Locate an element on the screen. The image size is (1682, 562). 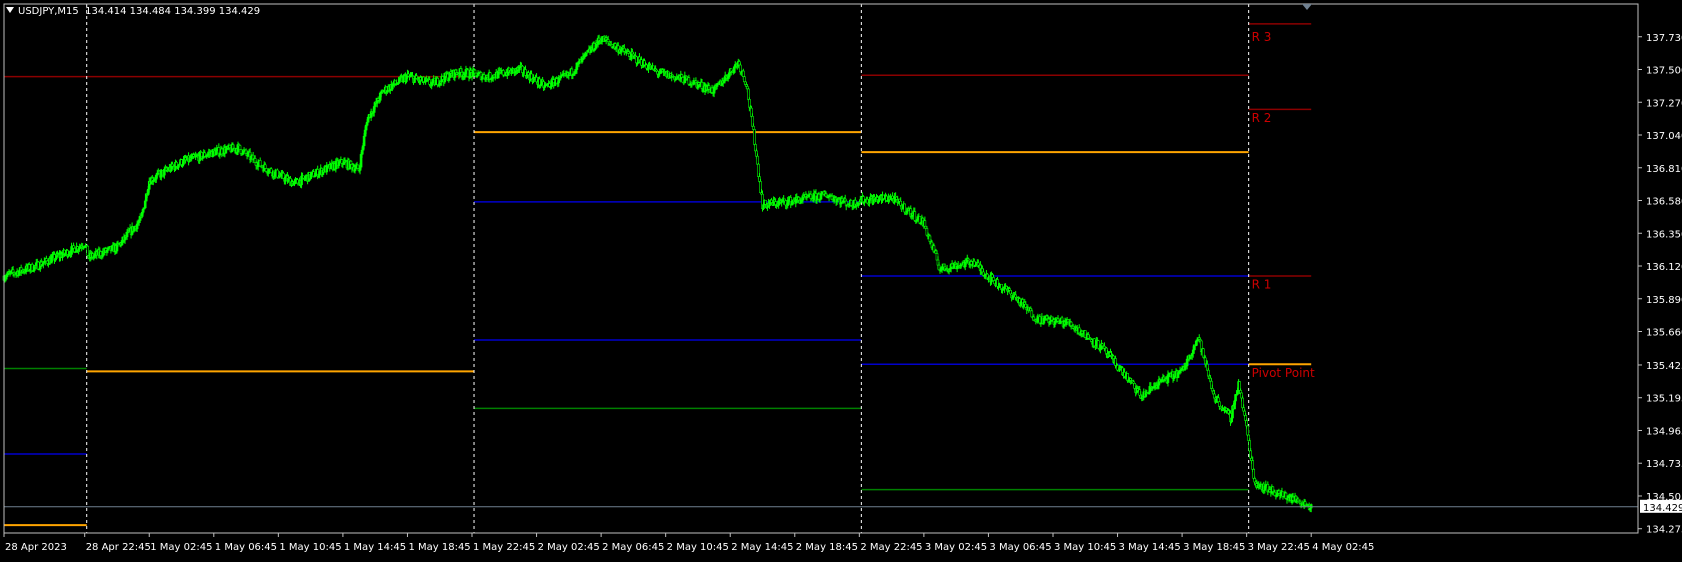
y-tick-label: 137.730 is located at coordinates (1664, 38).